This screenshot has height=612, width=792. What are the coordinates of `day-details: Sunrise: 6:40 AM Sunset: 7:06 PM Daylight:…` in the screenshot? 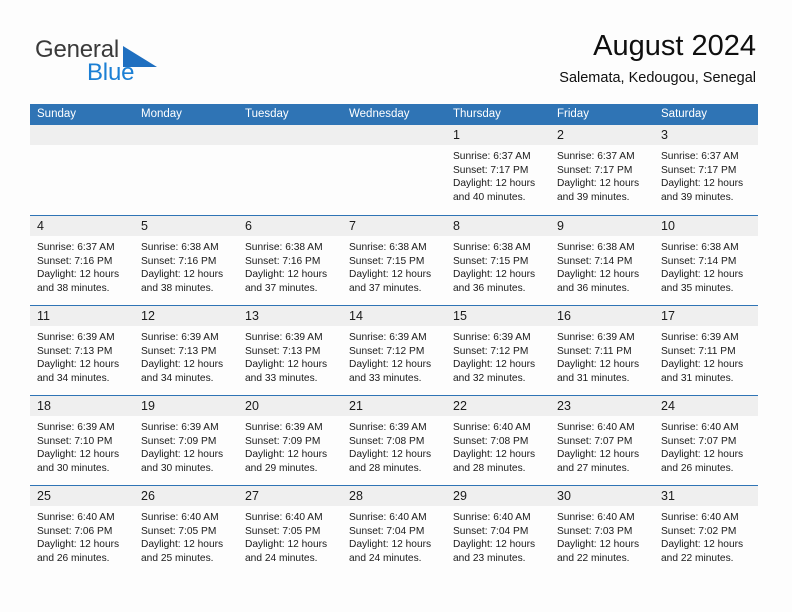 It's located at (82, 535).